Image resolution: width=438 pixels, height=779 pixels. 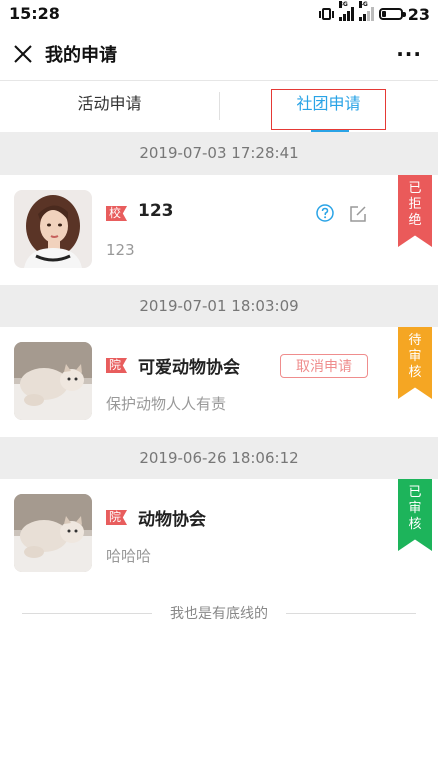 I want to click on application-card: 校 123 123 已 拒 绝, so click(x=219, y=230).